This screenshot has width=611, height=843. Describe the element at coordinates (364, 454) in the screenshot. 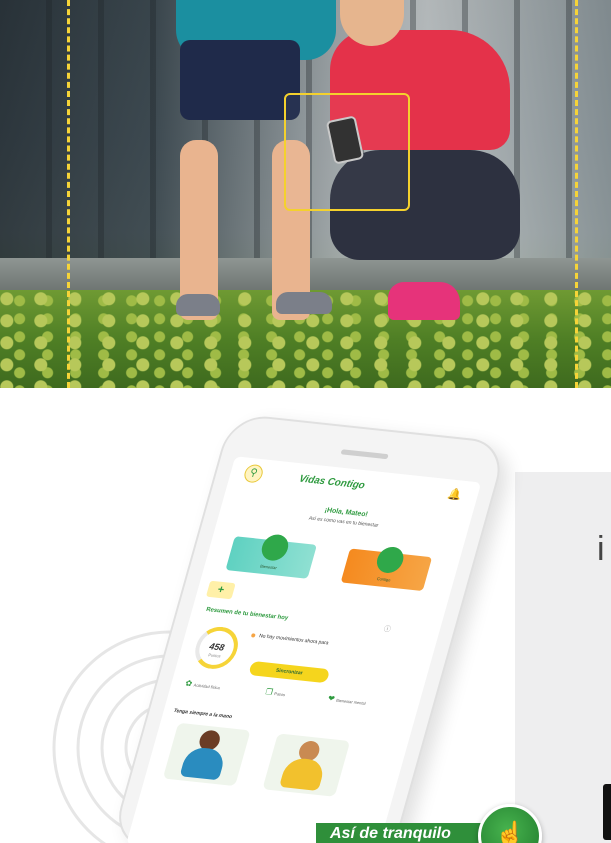

I see `phone-speaker` at that location.